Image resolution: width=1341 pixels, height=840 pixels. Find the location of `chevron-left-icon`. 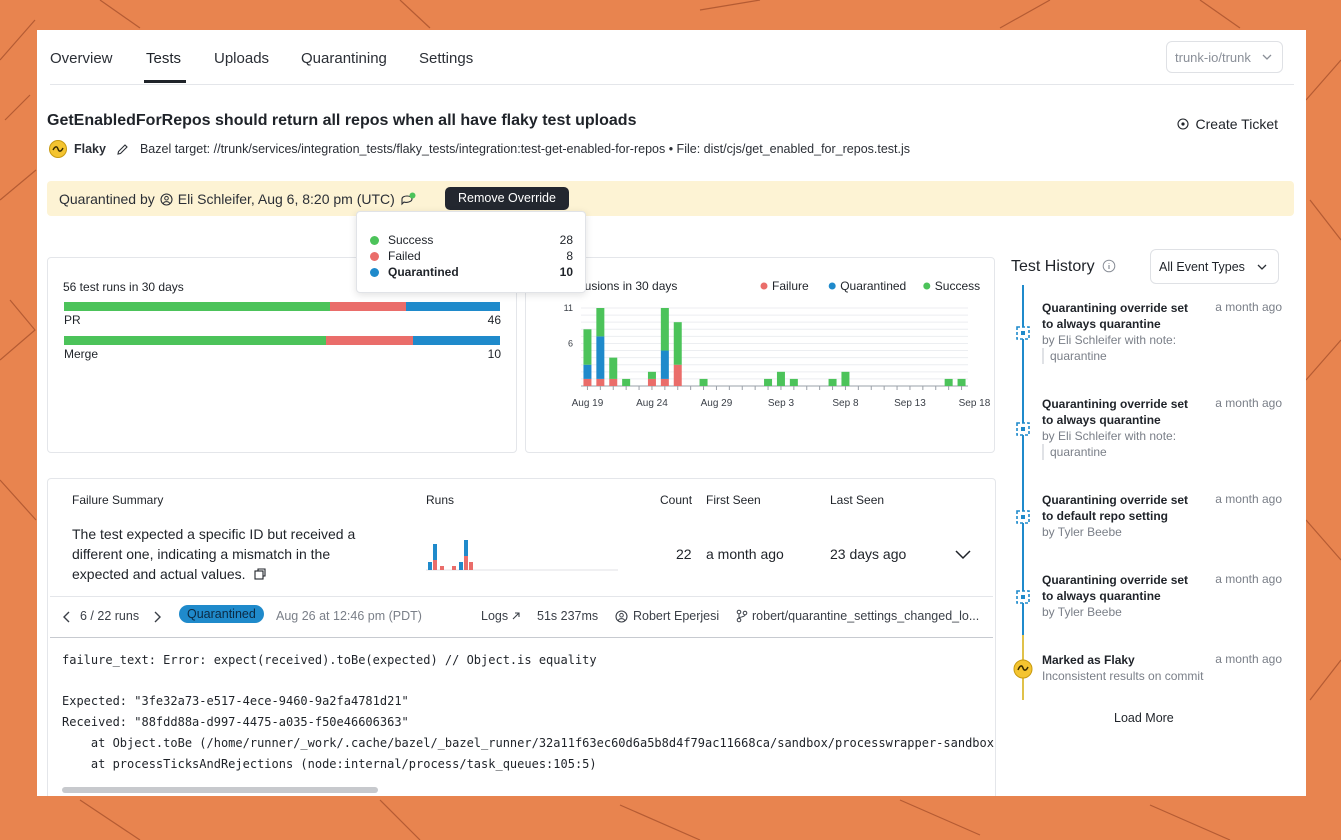

chevron-left-icon is located at coordinates (67, 617).